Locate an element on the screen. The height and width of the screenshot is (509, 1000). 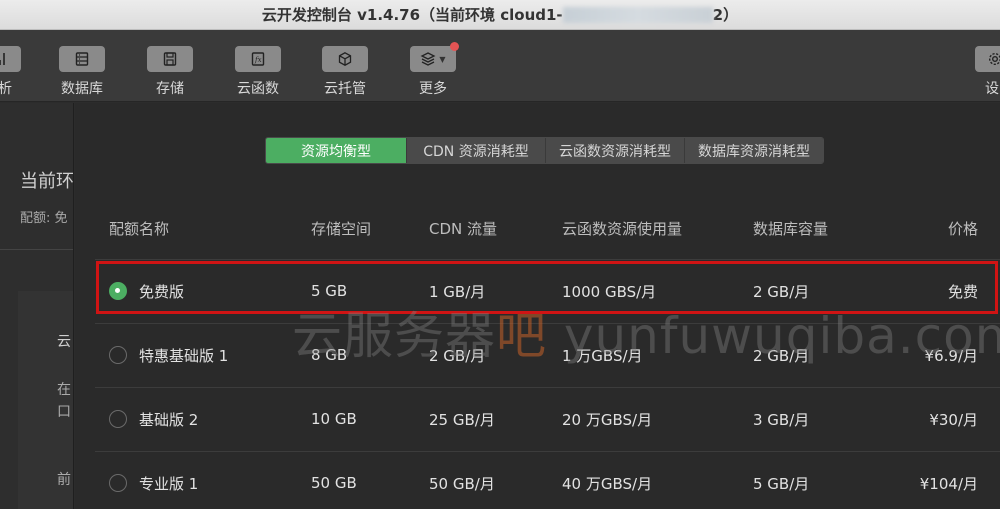
main-toolbar: 分析 数据库 存储 fx 云函数 云托管 ▼ 更多 is located at coordinates (500, 66).